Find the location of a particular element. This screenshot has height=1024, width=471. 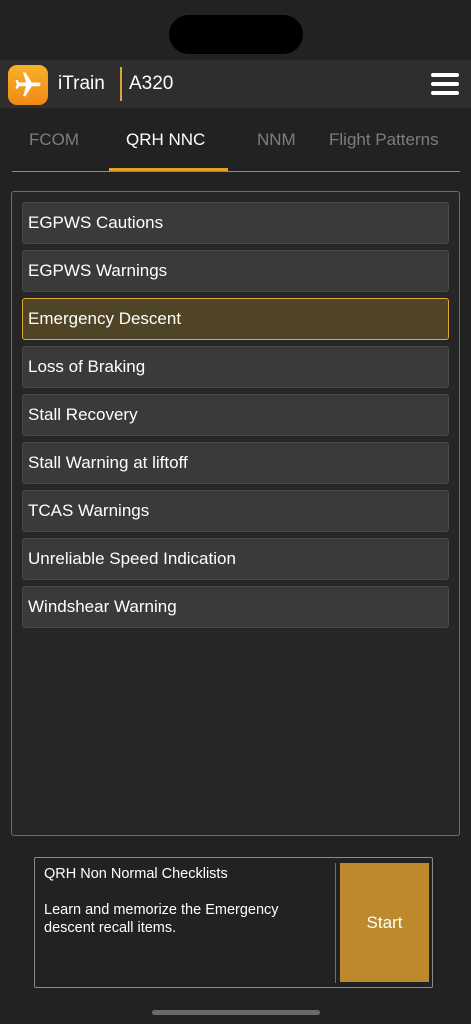

list-item: Loss of Braking is located at coordinates (235, 367).